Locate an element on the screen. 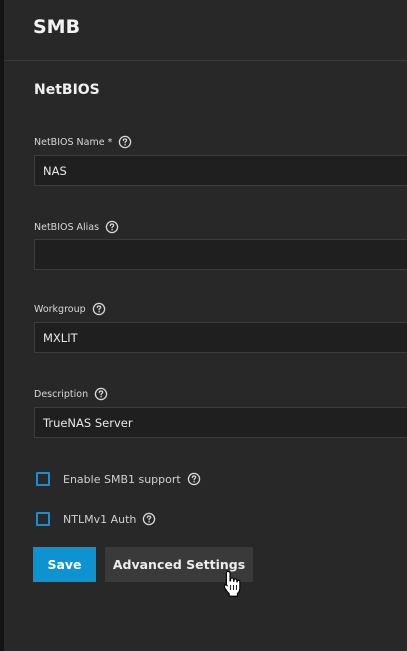 The width and height of the screenshot is (407, 651). netbios-name-label: NetBIOS Name * is located at coordinates (83, 142).